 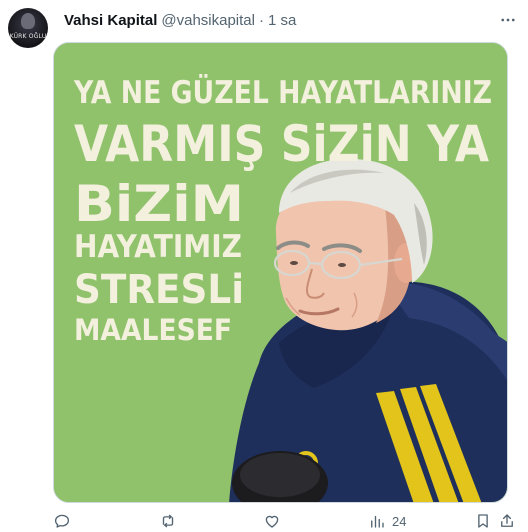 I want to click on meme-line-4: HAYATIMIZ, so click(x=158, y=247).